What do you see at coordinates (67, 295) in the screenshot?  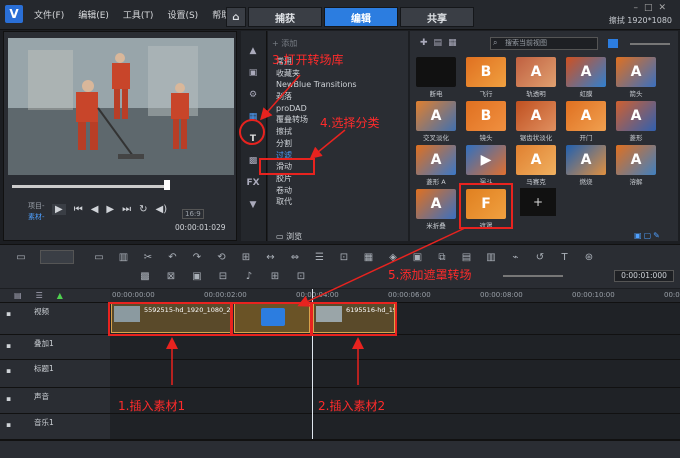 I see `marker-icon: ▲` at bounding box center [67, 295].